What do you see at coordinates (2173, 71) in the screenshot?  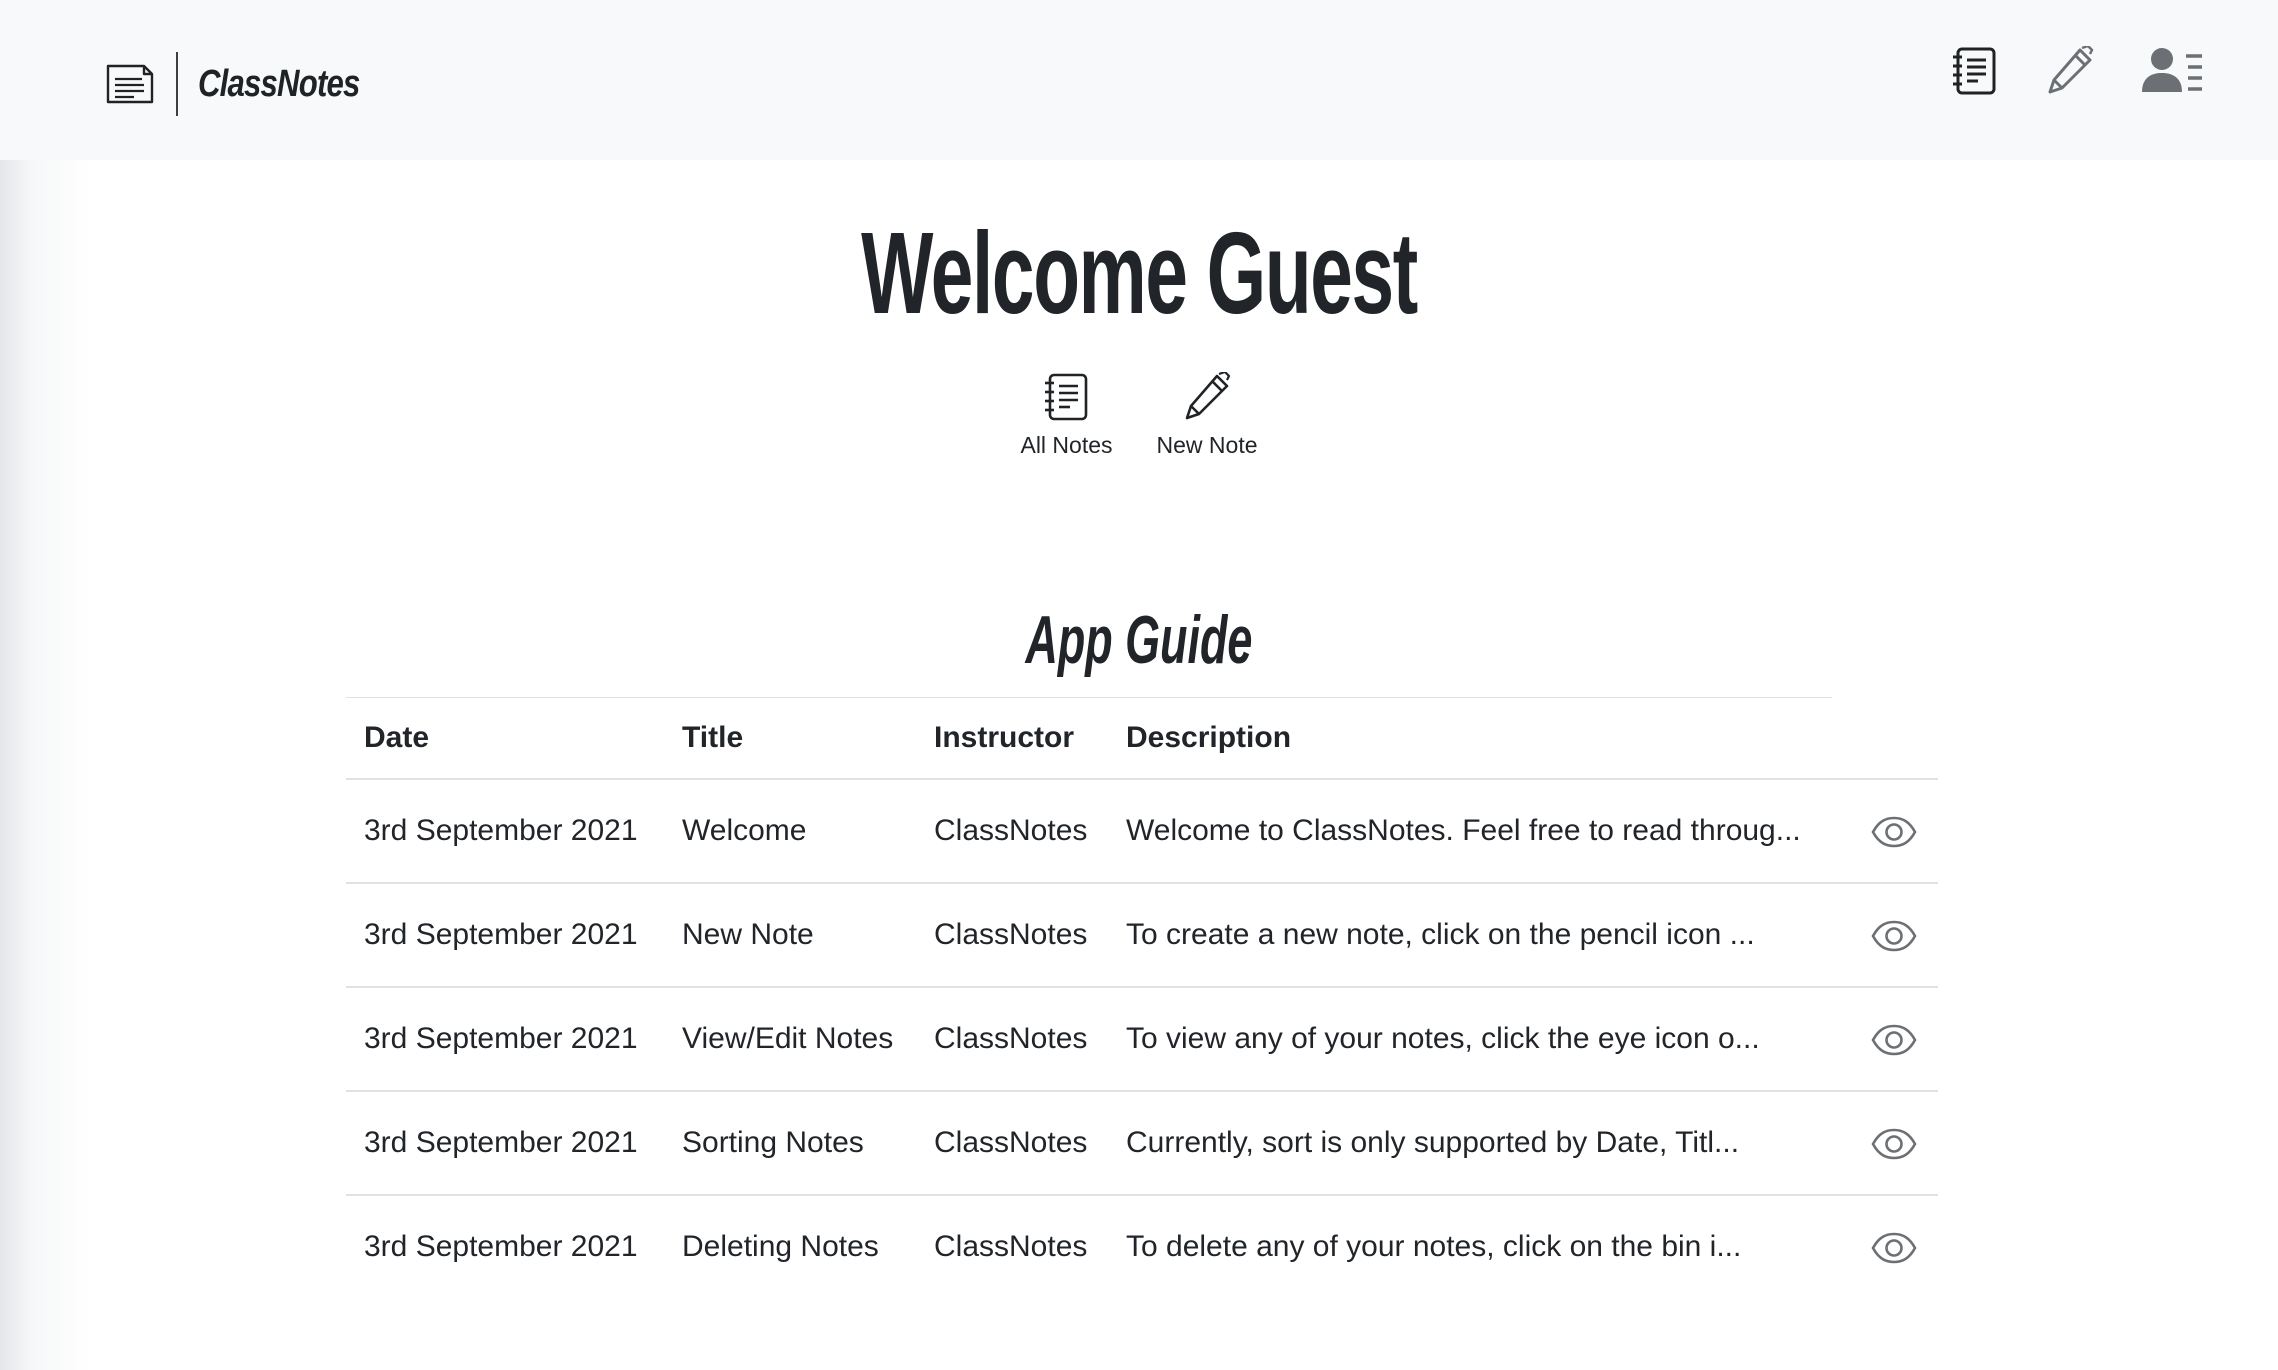 I see `user-profile-icon` at bounding box center [2173, 71].